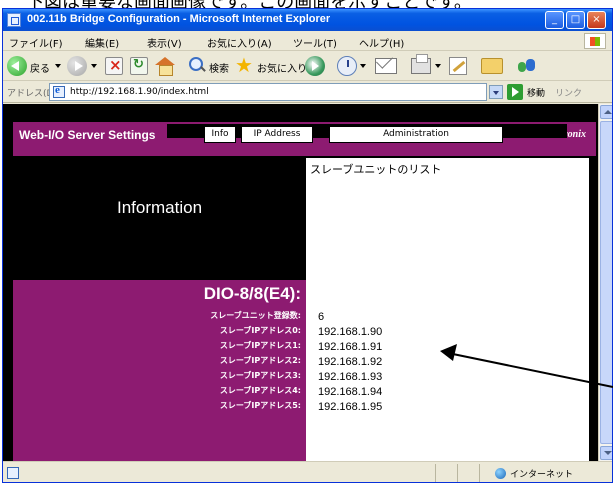 This screenshot has width=613, height=483. What do you see at coordinates (260, 375) in the screenshot?
I see `slave-ip-label: スレーブIPアドレス3:` at bounding box center [260, 375].